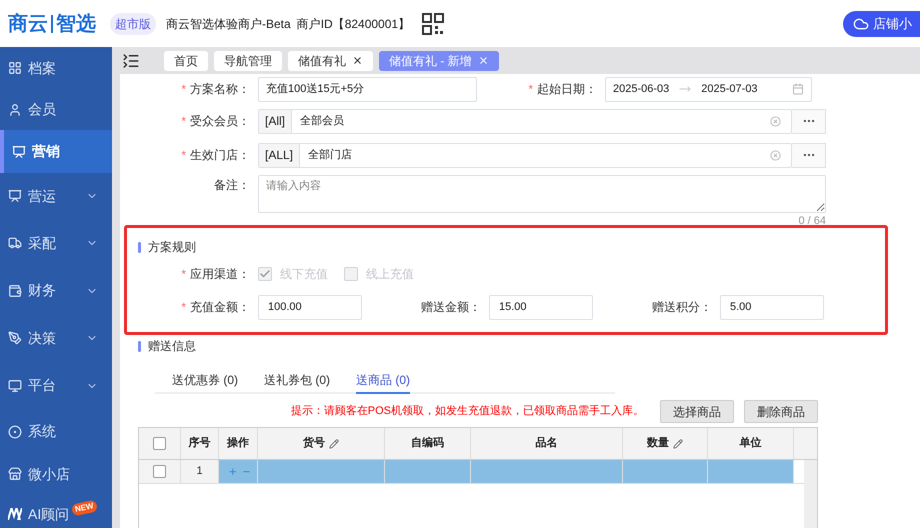  Describe the element at coordinates (42, 431) in the screenshot. I see `menu-label: 系统` at that location.